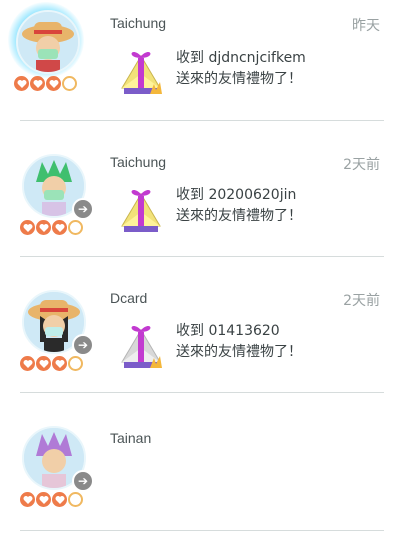 Image resolution: width=400 pixels, height=548 pixels. What do you see at coordinates (241, 58) in the screenshot?
I see `gift-message-line1: 收到 djdncnjcifkem` at bounding box center [241, 58].